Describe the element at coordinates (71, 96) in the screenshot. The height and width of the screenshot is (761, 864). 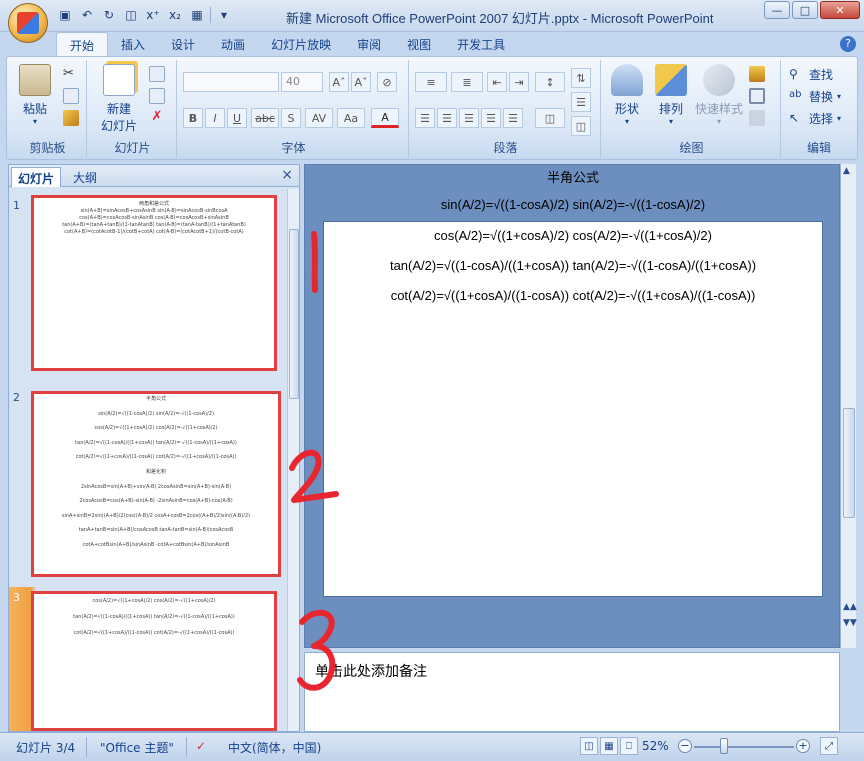
I see `copy-icon` at that location.